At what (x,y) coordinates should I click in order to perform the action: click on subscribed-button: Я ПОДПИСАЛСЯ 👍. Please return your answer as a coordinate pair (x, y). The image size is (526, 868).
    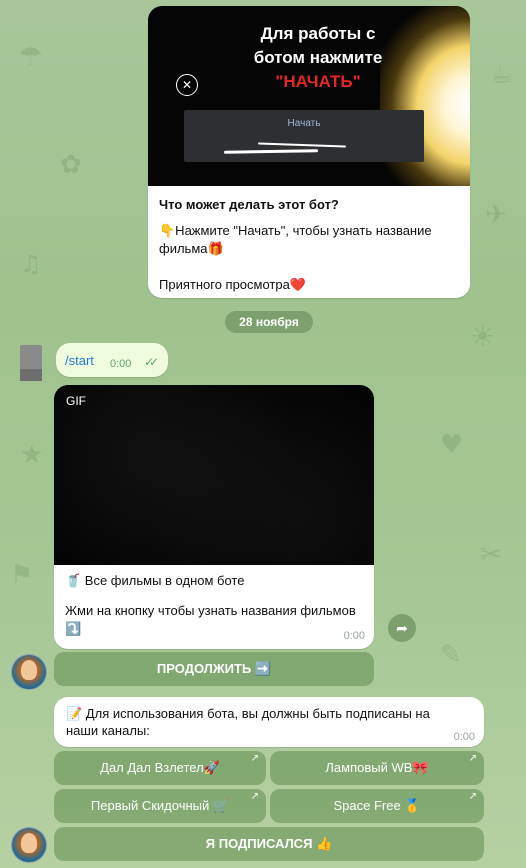
    Looking at the image, I should click on (269, 844).